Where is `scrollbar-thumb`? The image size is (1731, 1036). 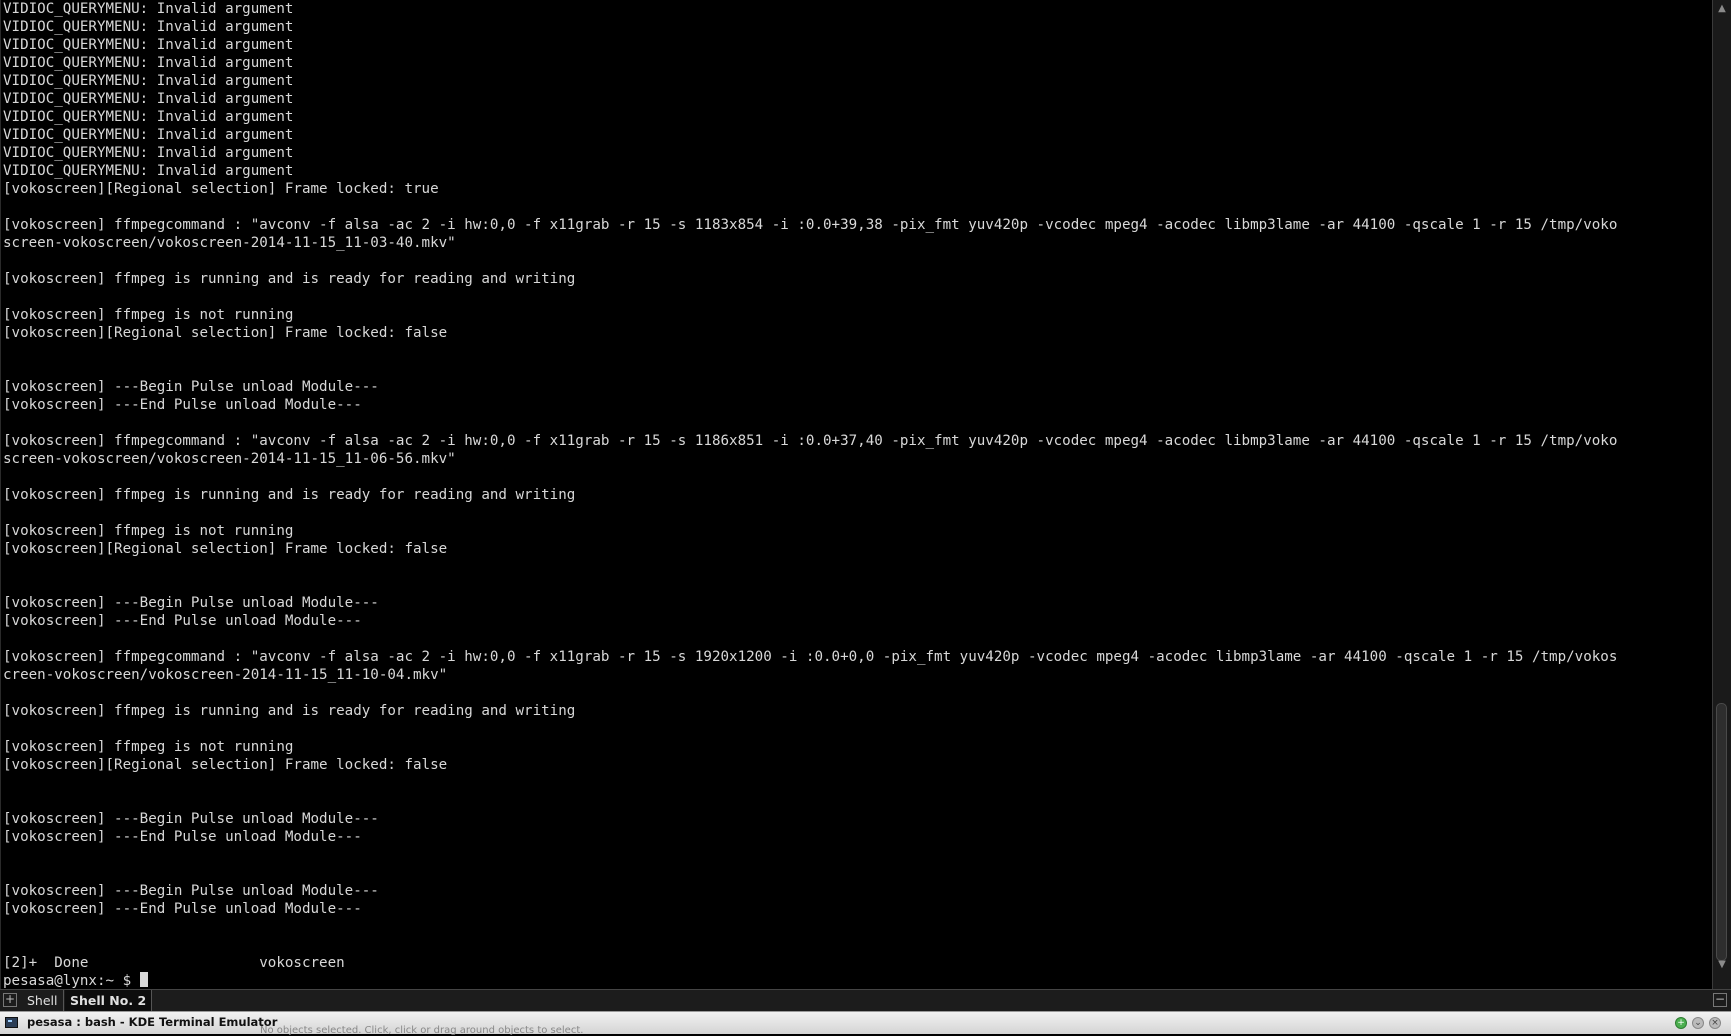 scrollbar-thumb is located at coordinates (1721, 832).